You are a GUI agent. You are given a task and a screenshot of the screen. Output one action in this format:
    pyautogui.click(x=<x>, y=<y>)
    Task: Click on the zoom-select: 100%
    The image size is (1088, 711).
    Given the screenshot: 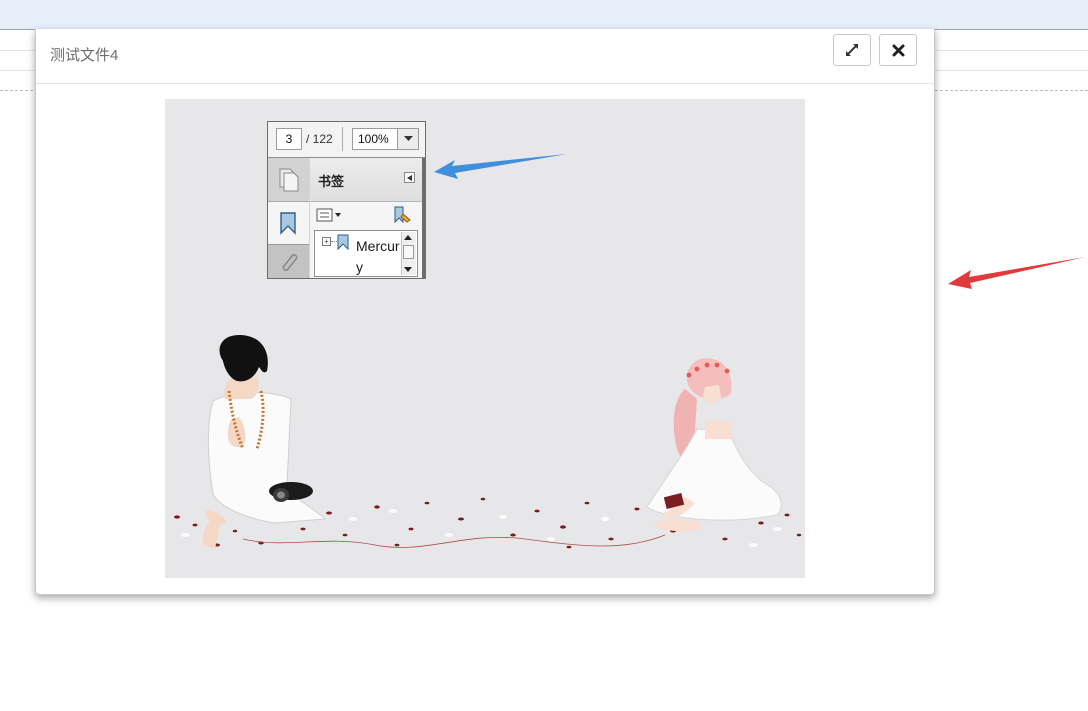 What is the action you would take?
    pyautogui.click(x=385, y=139)
    